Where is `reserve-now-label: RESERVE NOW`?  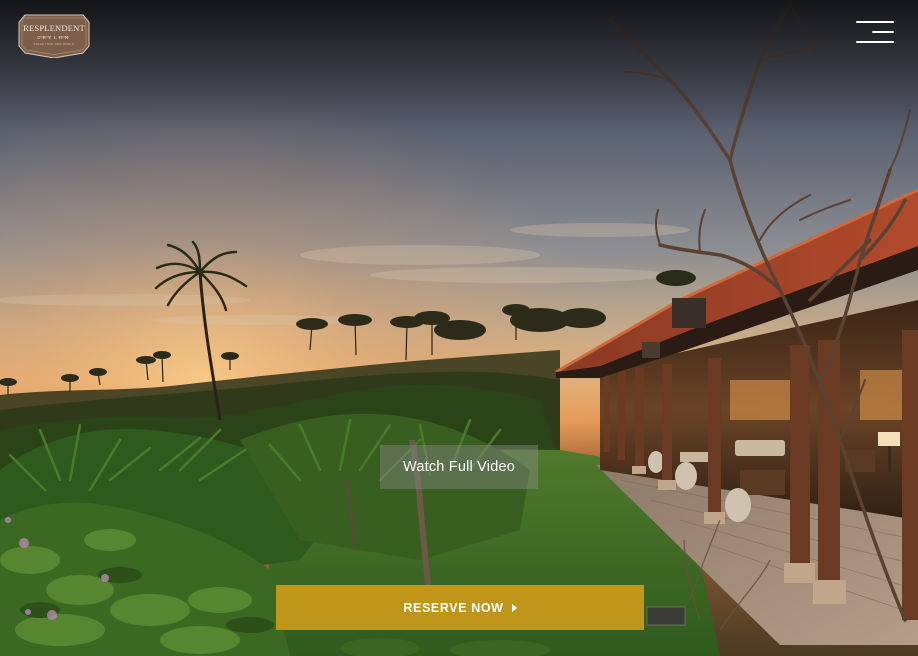
reserve-now-label: RESERVE NOW is located at coordinates (453, 607).